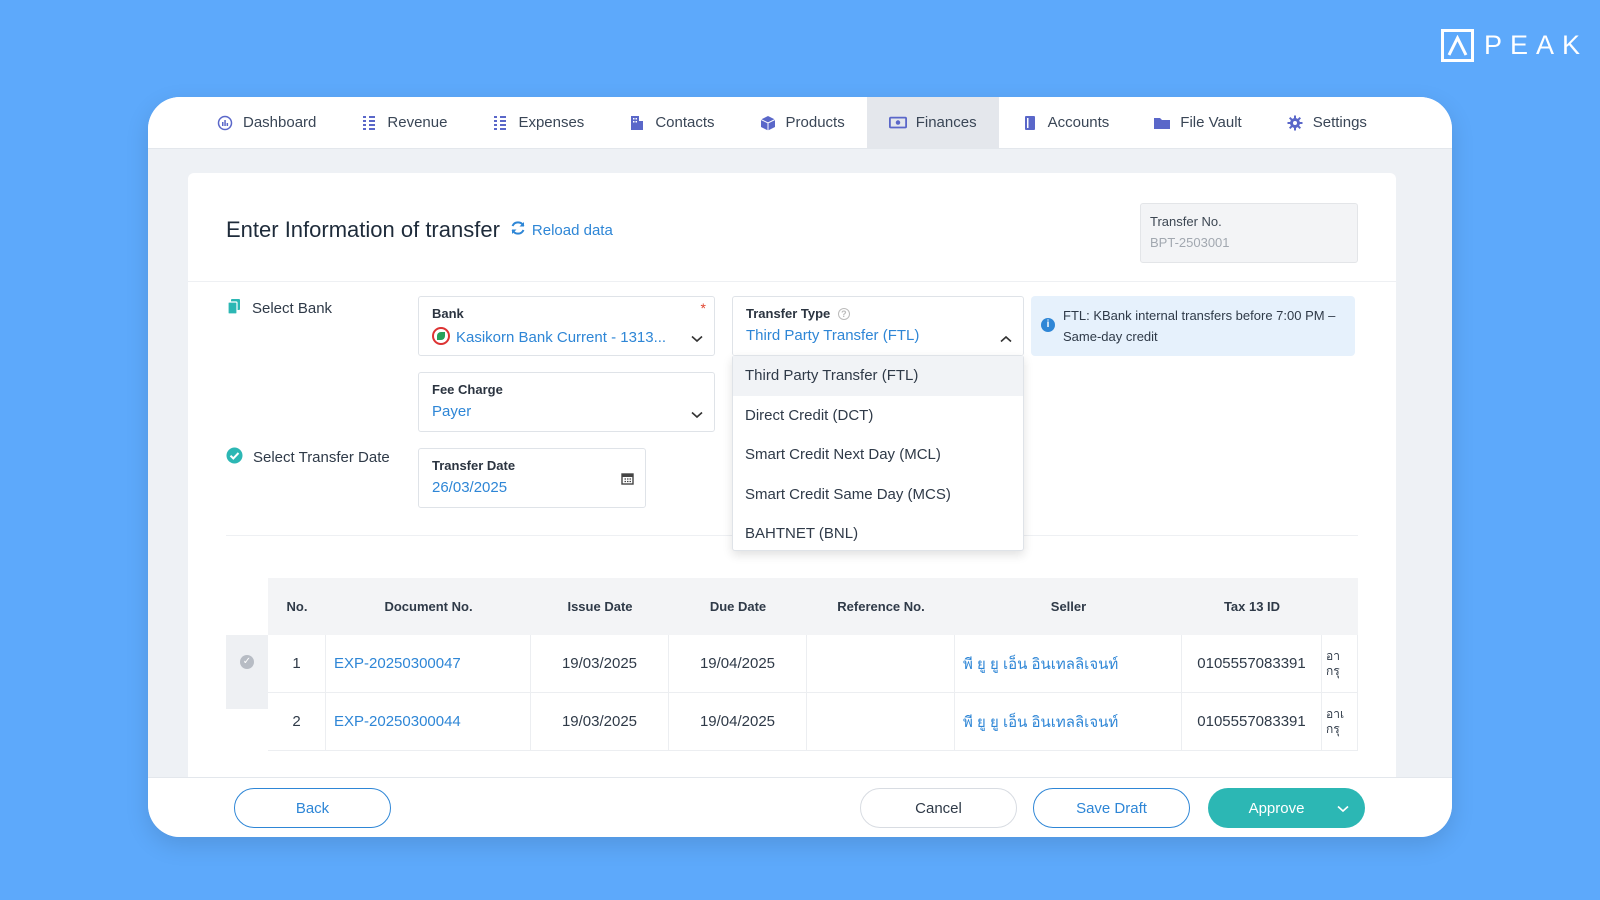 This screenshot has width=1600, height=900. What do you see at coordinates (297, 721) in the screenshot?
I see `row-number: 2` at bounding box center [297, 721].